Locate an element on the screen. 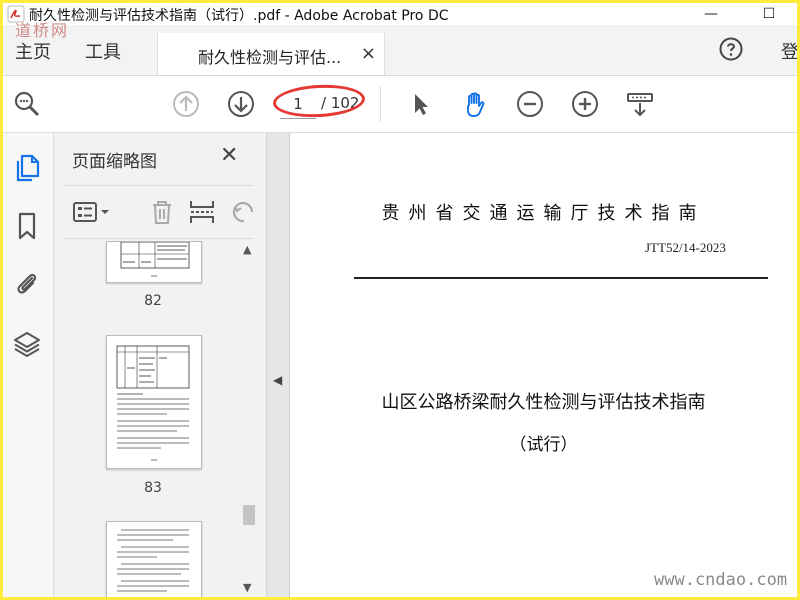 This screenshot has height=600, width=800. navigation-rail is located at coordinates (28, 365).